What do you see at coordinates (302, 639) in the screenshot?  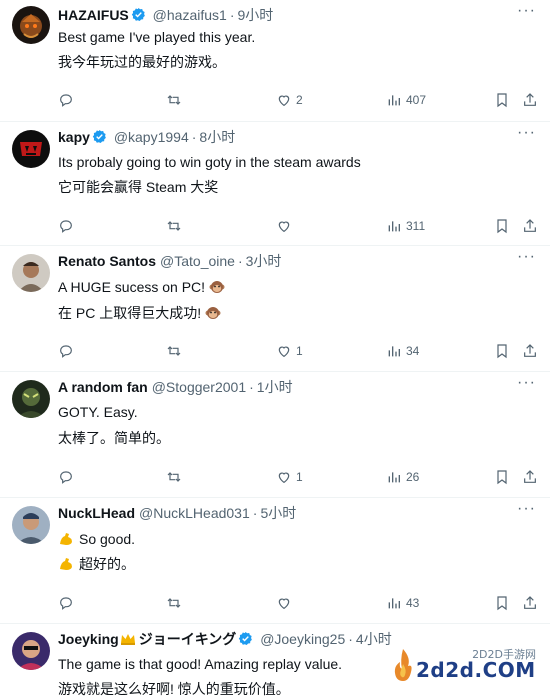 I see `user-handle: @Joeyking25` at bounding box center [302, 639].